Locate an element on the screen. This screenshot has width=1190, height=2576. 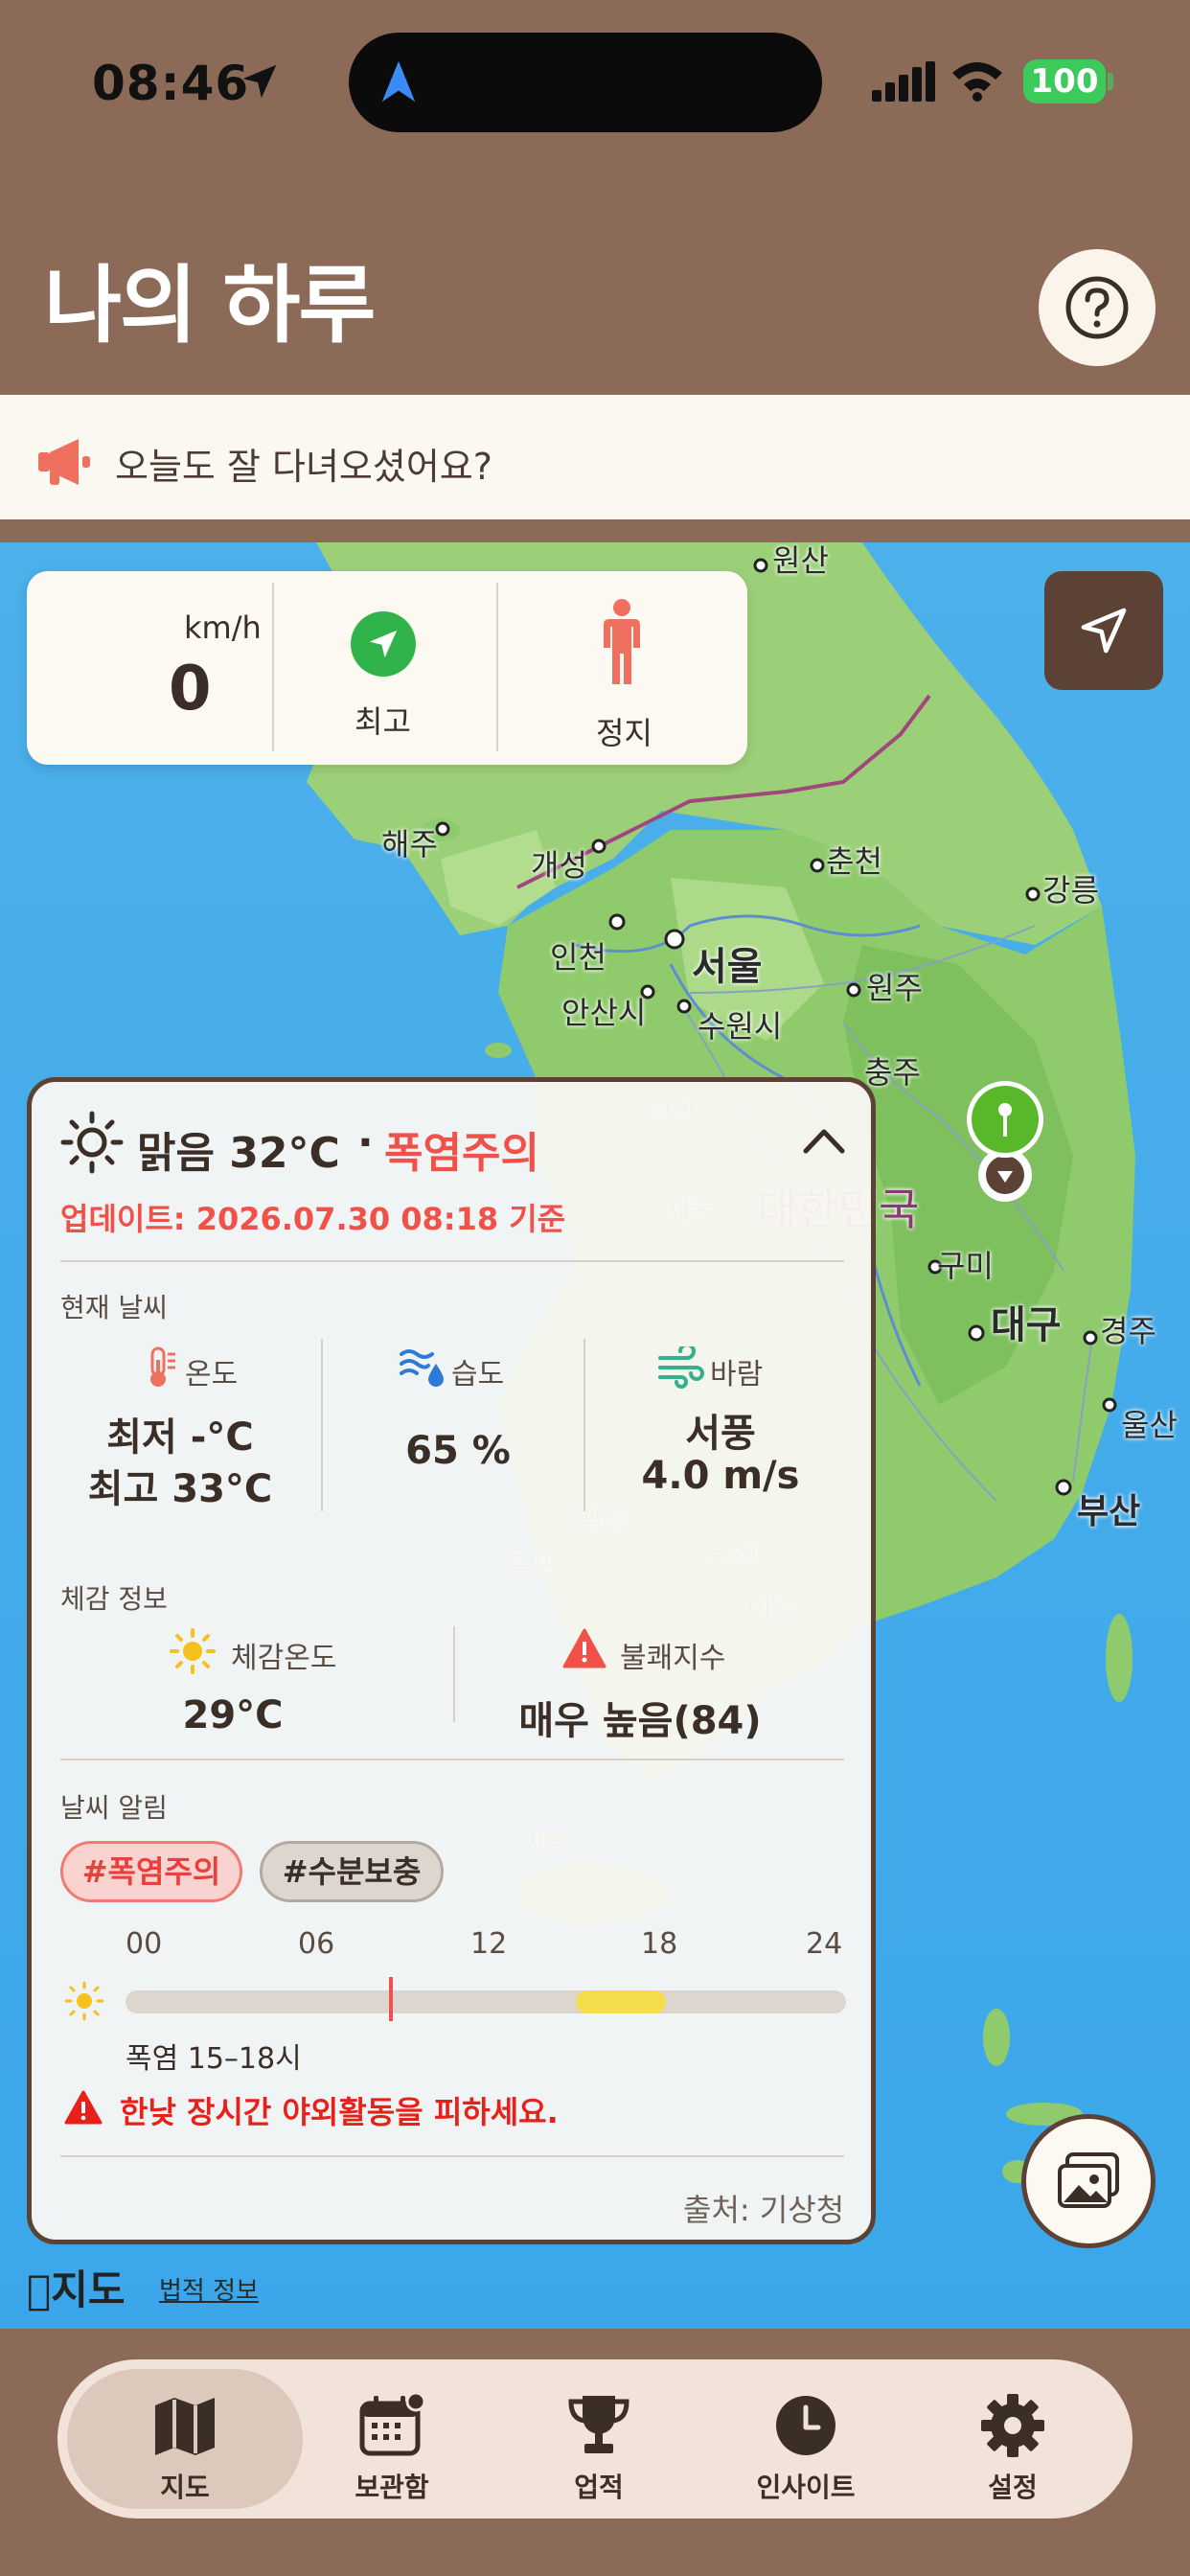
heat-timeline-label: 폭염 15–18시 is located at coordinates (214, 2059).